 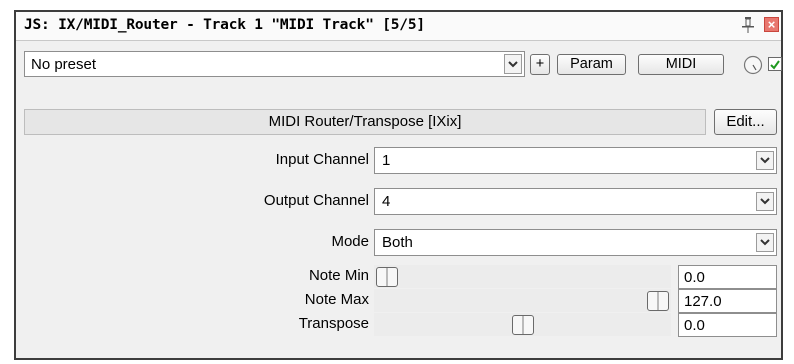 I want to click on note-max-label: Note Max, so click(x=336, y=299).